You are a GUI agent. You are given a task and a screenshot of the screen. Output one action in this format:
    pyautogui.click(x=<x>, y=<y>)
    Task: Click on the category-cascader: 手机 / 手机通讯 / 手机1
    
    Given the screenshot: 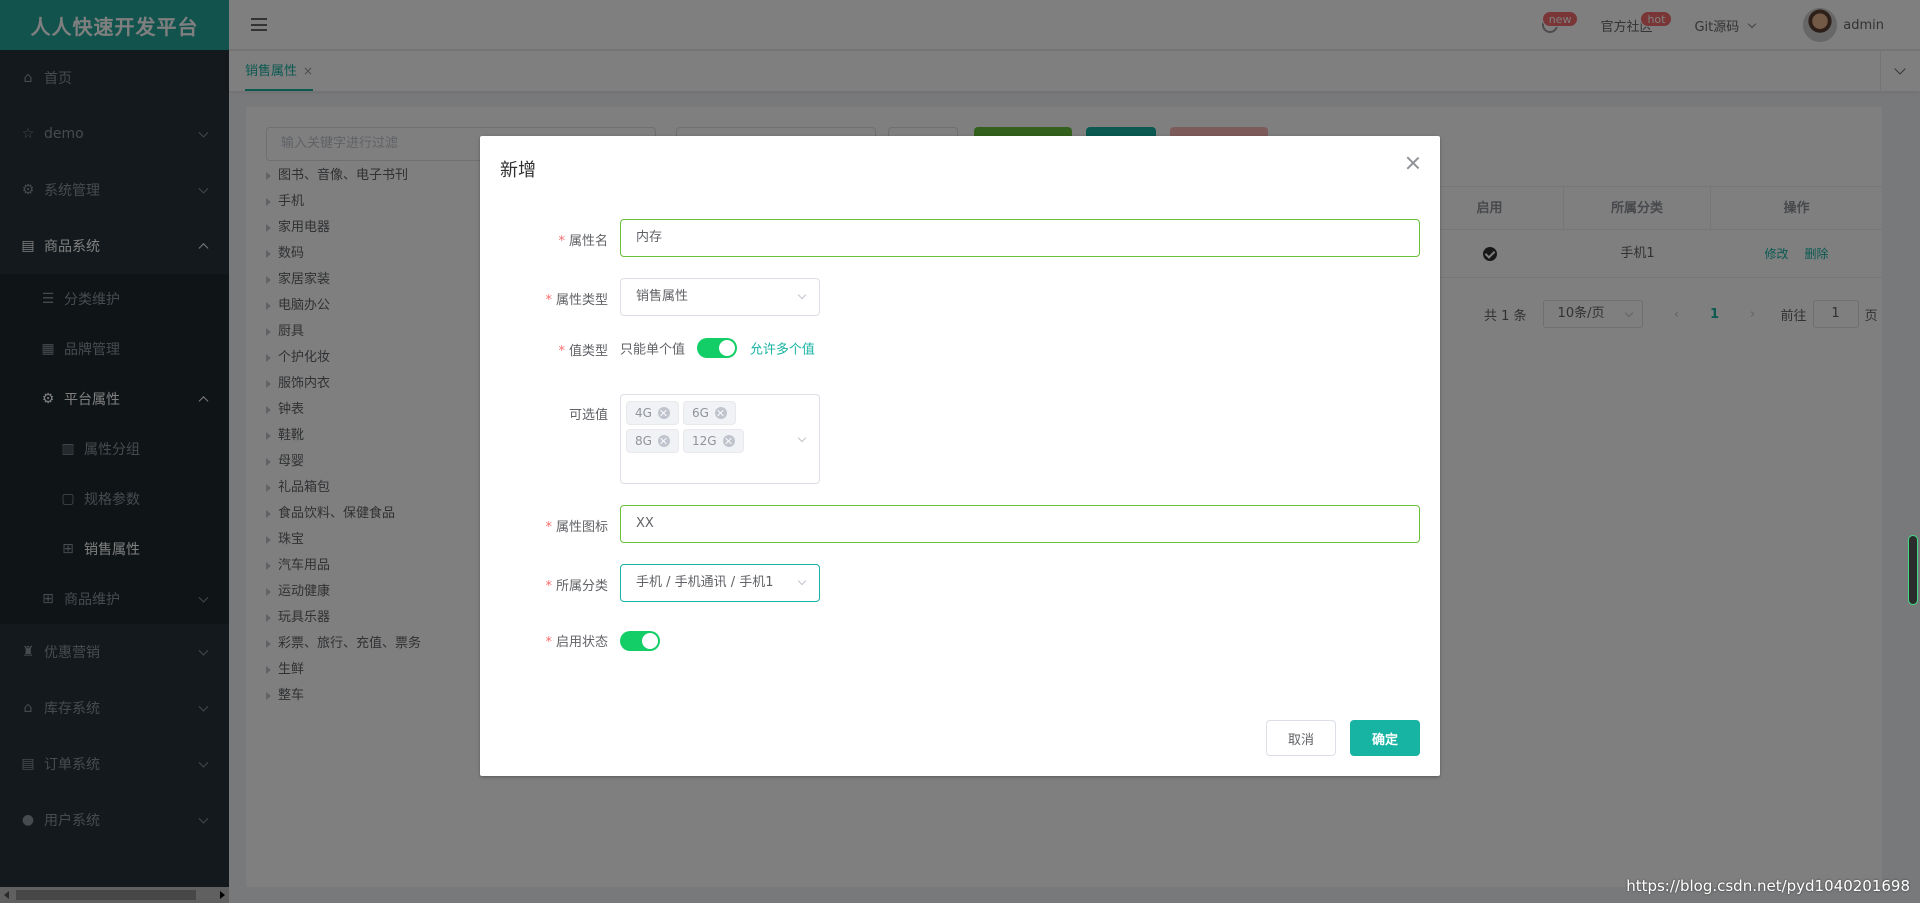 What is the action you would take?
    pyautogui.click(x=720, y=583)
    